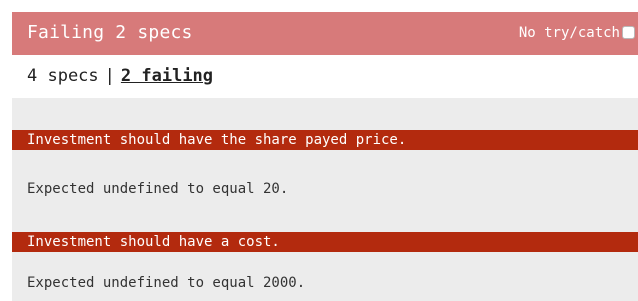 The image size is (638, 301). What do you see at coordinates (325, 242) in the screenshot?
I see `failed-spec-title-bar: Investment should have a cost.` at bounding box center [325, 242].